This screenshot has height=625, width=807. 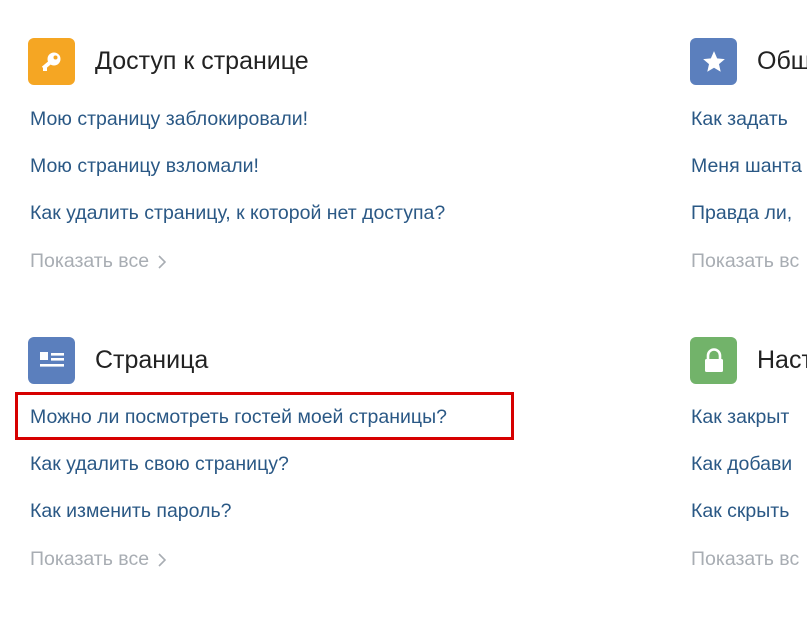 I want to click on link-general-2: Меня шанта, so click(x=746, y=166).